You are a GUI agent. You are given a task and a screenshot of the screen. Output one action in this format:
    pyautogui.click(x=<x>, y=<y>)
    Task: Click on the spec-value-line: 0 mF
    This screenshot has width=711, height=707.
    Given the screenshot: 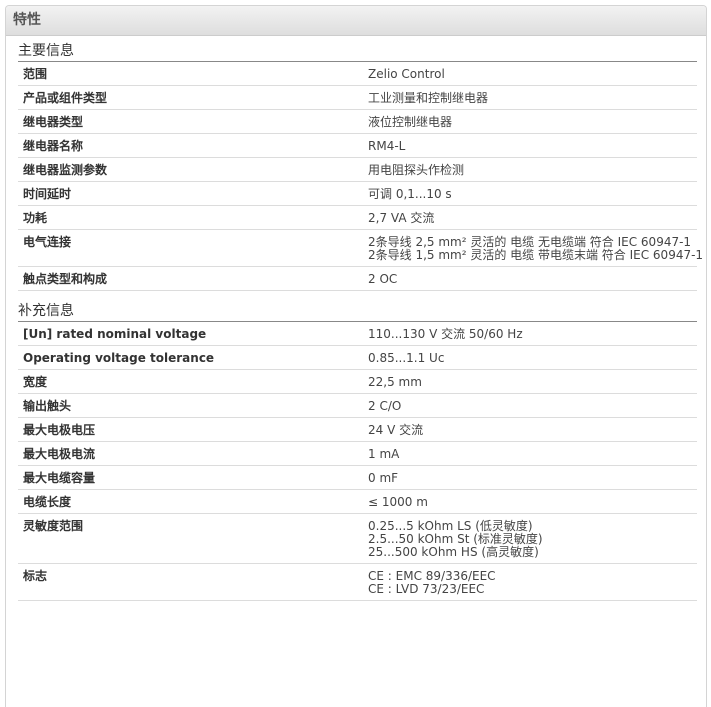 What is the action you would take?
    pyautogui.click(x=383, y=478)
    